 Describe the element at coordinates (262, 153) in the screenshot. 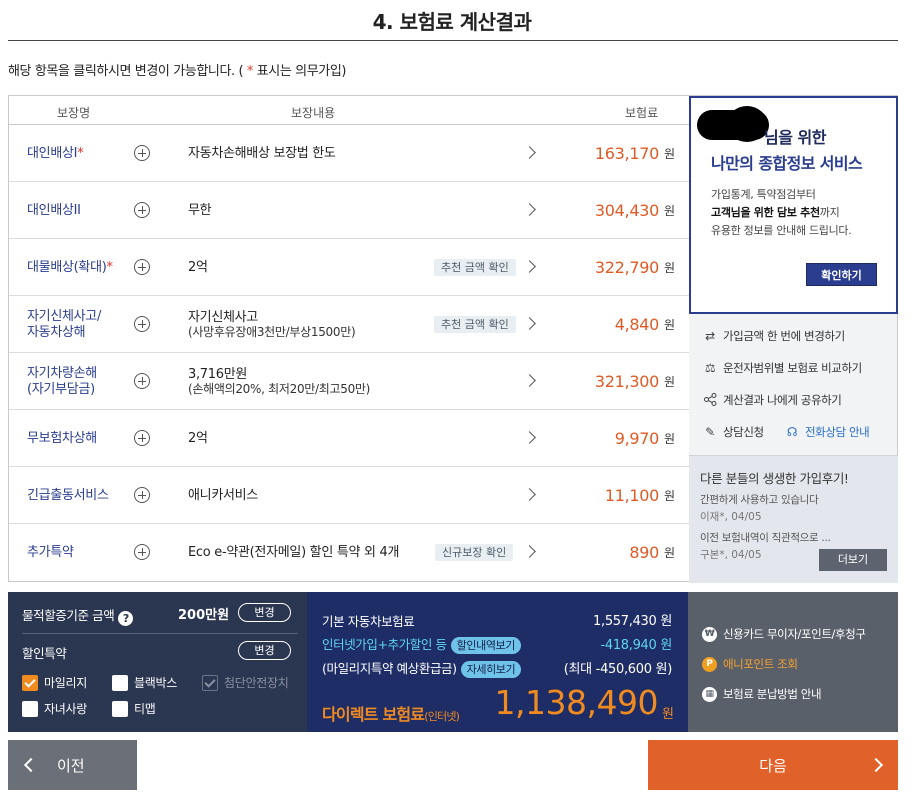

I see `coverage-content: 자동차손해배상 보장법 한도` at that location.